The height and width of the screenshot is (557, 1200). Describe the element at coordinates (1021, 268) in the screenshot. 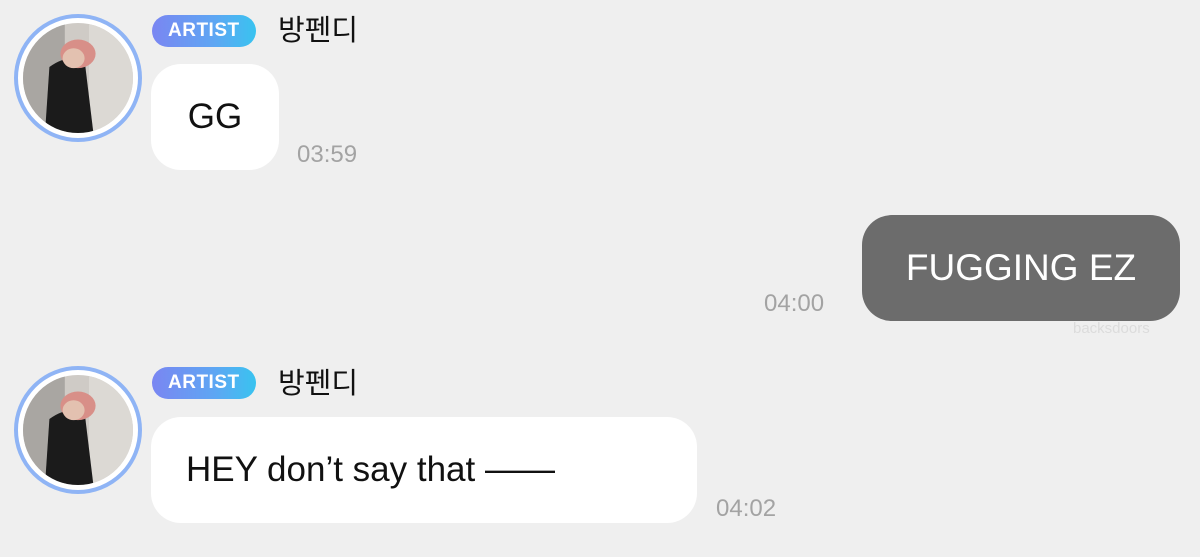

I see `message-bubble: FUGGING EZ` at that location.